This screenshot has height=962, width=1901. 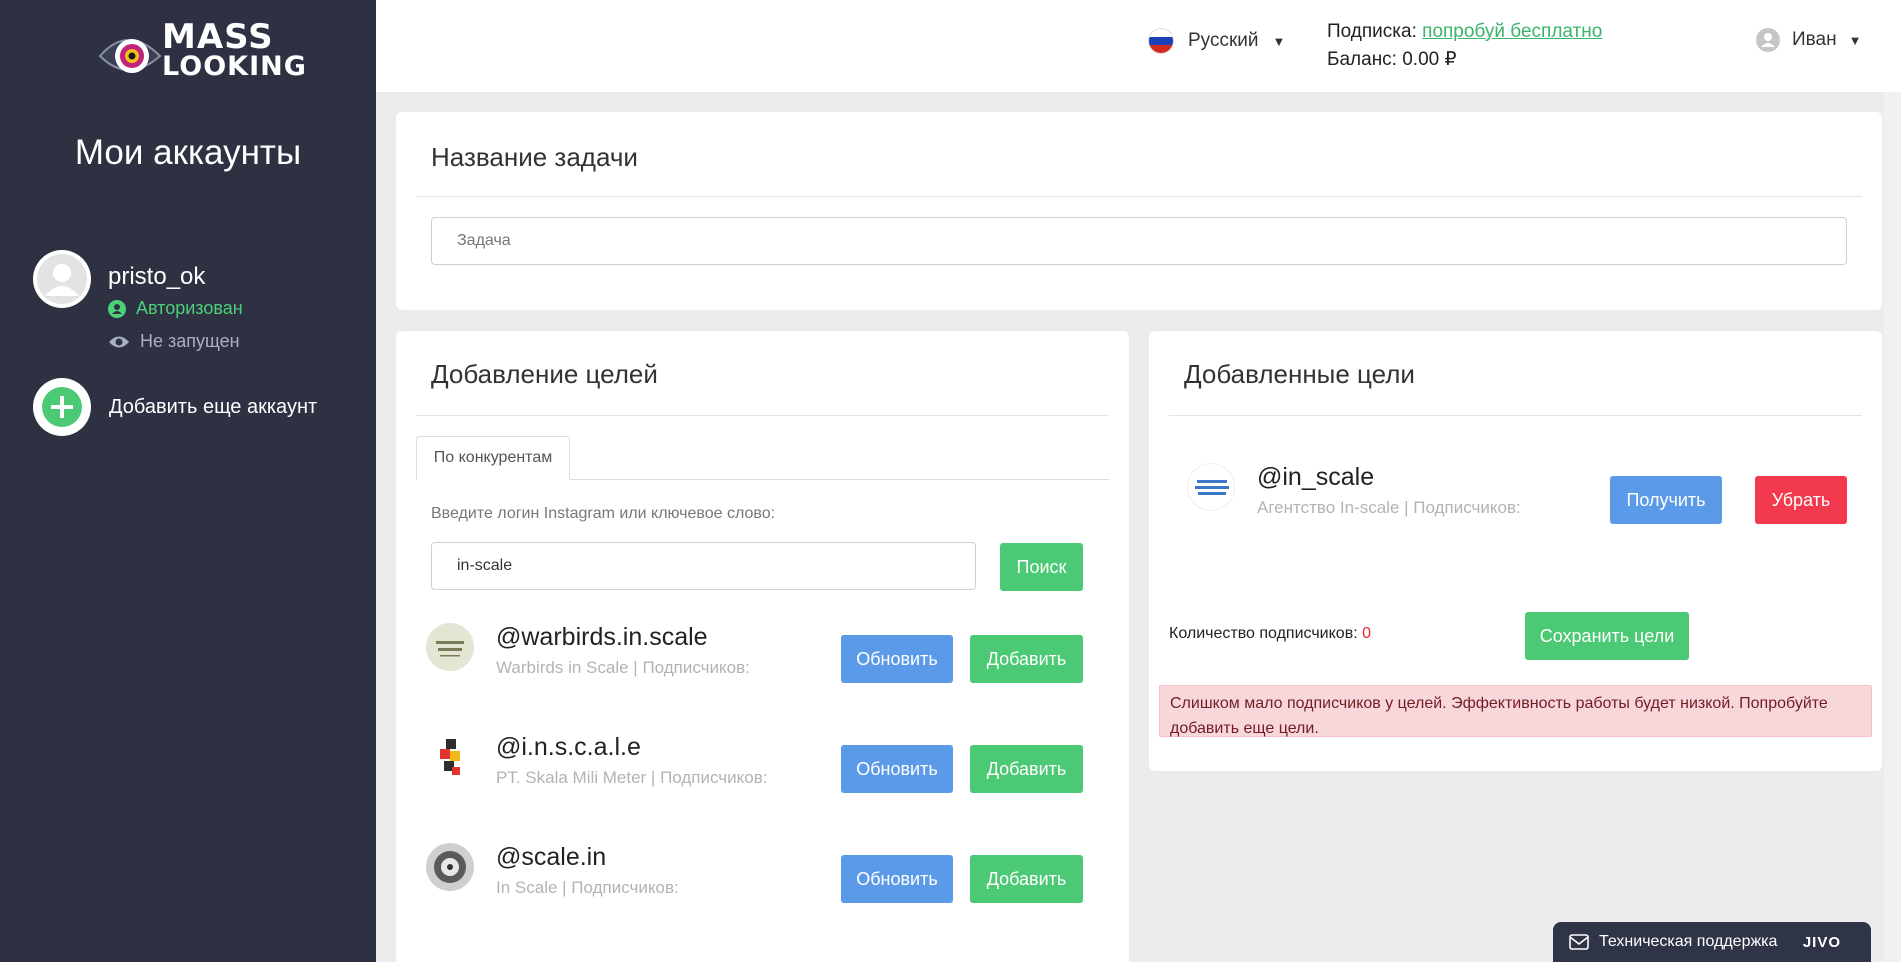 I want to click on added-target-avatar, so click(x=1211, y=487).